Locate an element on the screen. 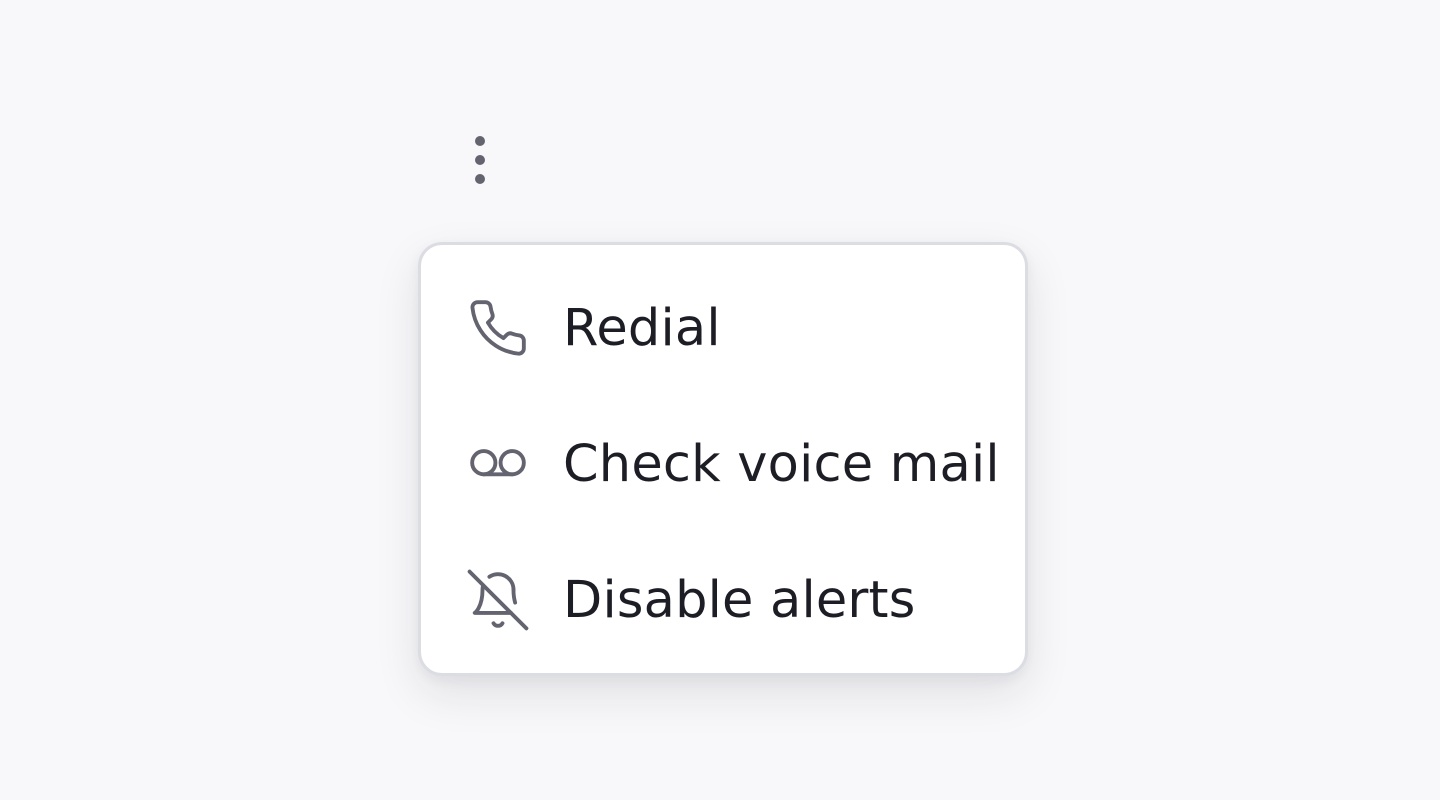  menu-item-label: Check voice mail is located at coordinates (781, 464).